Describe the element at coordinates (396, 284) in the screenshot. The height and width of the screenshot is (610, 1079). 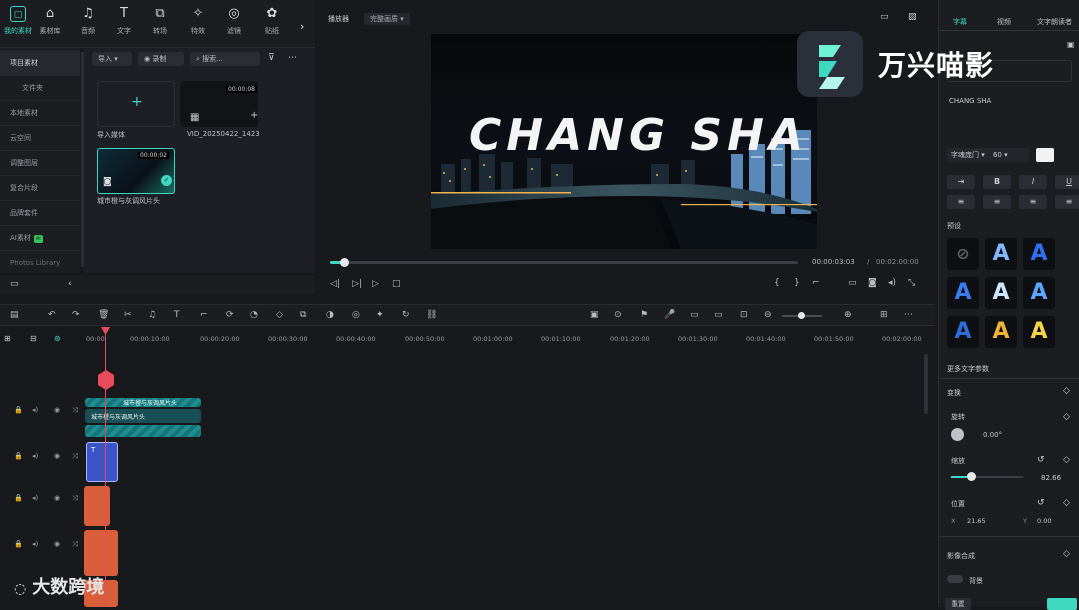
I see `stop-icon: □` at that location.